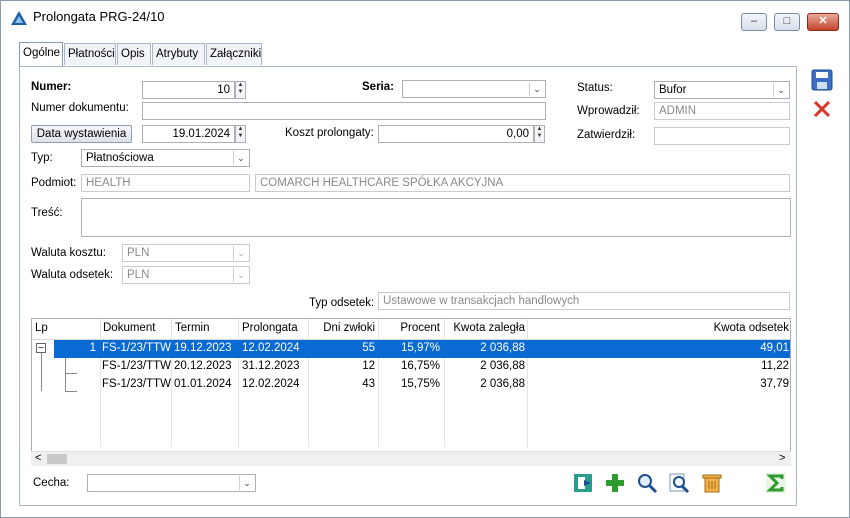  What do you see at coordinates (192, 328) in the screenshot?
I see `column-header-termin: Termin` at bounding box center [192, 328].